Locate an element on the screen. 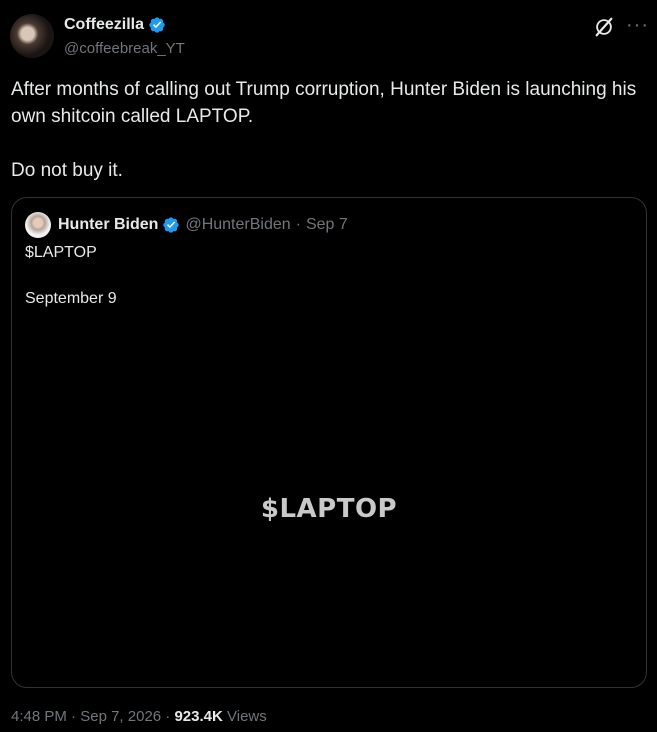  quoted-tweet-date: Sep 7 is located at coordinates (327, 225).